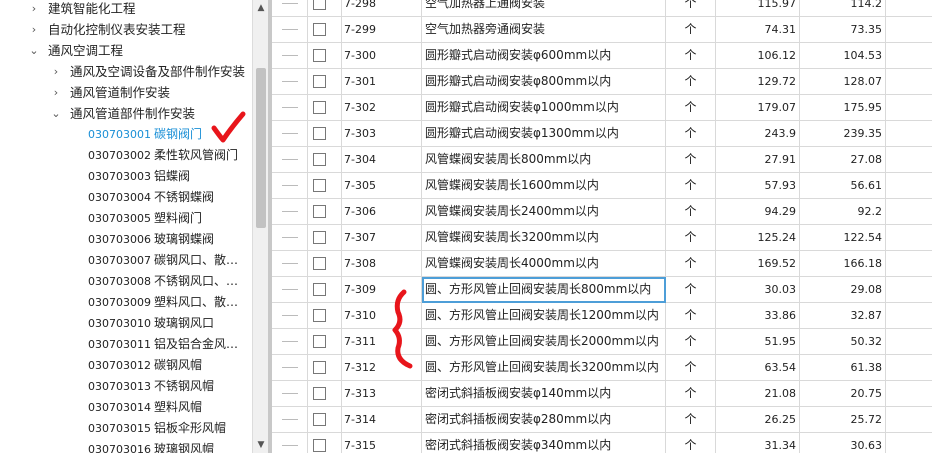 The width and height of the screenshot is (932, 453). Describe the element at coordinates (402, 329) in the screenshot. I see `red-bracket` at that location.